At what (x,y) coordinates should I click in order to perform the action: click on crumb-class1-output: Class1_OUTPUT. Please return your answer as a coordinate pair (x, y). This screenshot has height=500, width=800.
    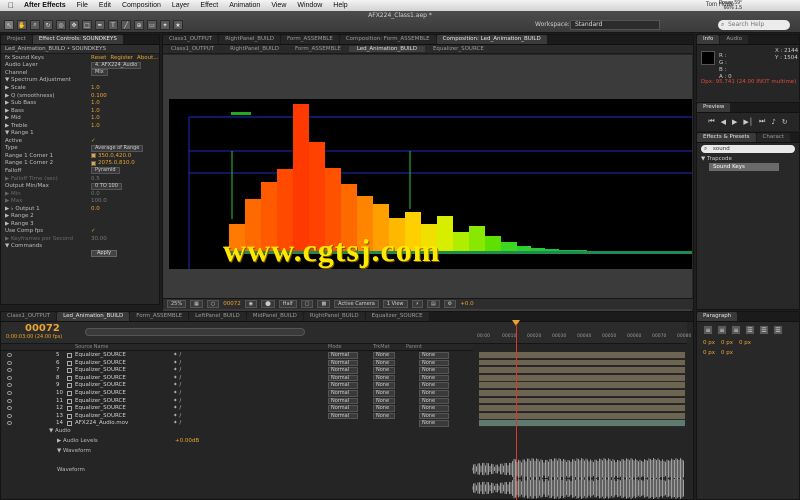
    Looking at the image, I should click on (192, 49).